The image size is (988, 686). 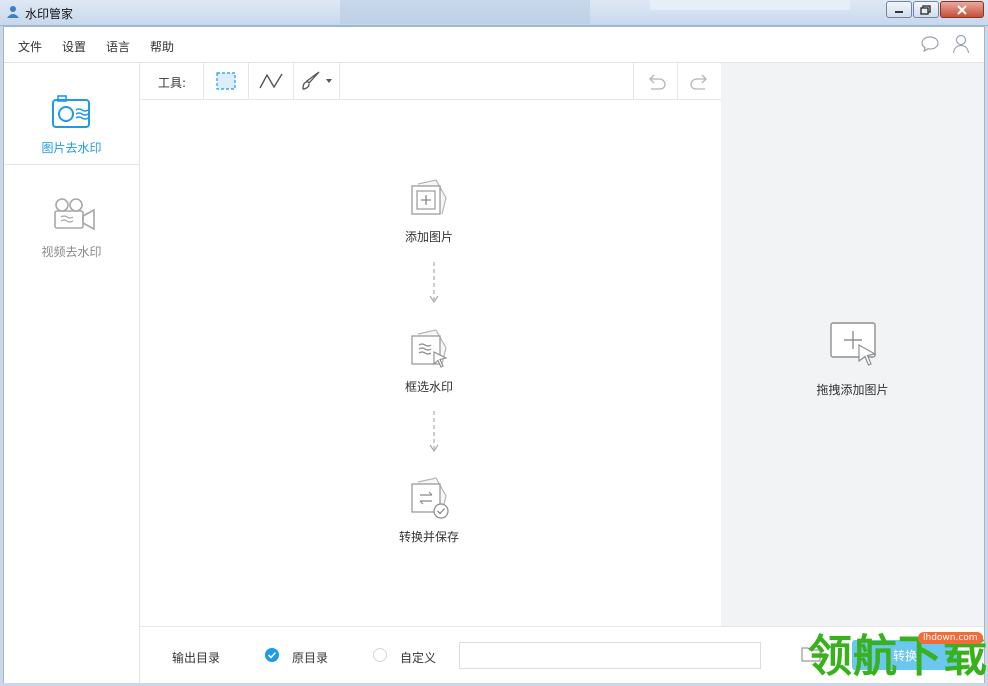 I want to click on sidebar: 图片去水印 视频去水印, so click(x=72, y=373).